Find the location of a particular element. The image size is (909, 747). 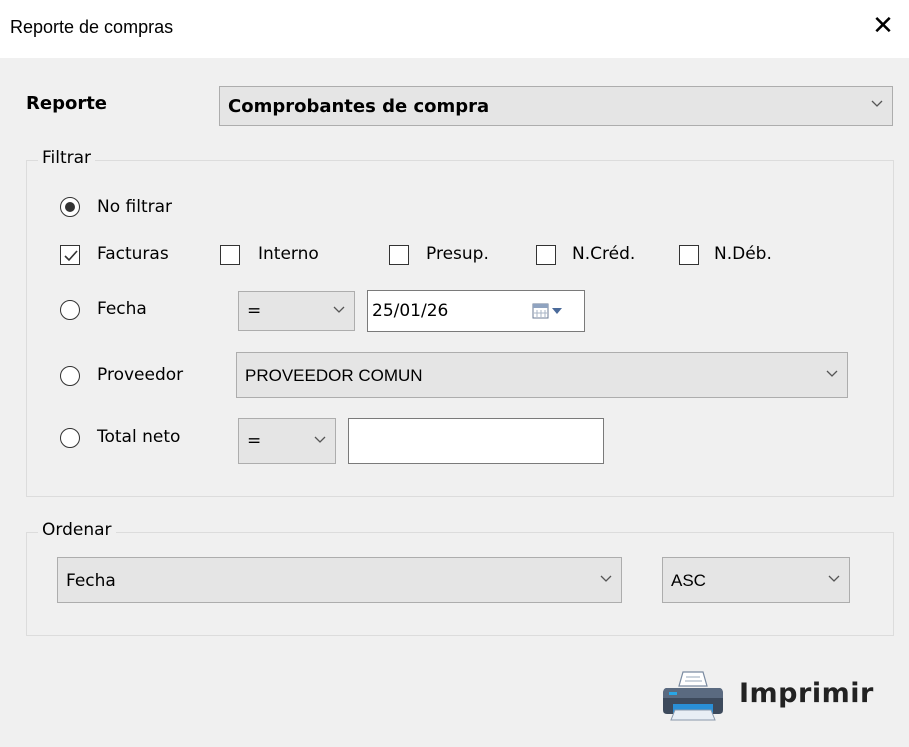

fecha-operator-select: = is located at coordinates (296, 311).